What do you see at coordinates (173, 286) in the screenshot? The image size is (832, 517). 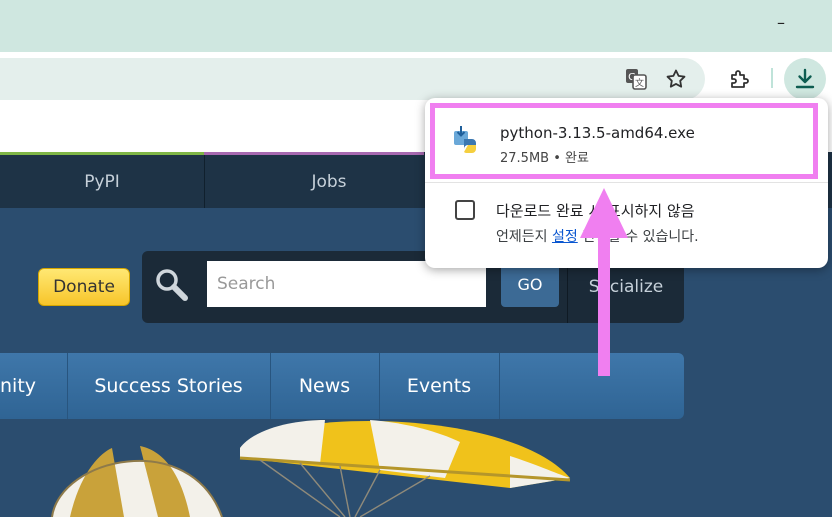 I see `magnifier-icon` at bounding box center [173, 286].